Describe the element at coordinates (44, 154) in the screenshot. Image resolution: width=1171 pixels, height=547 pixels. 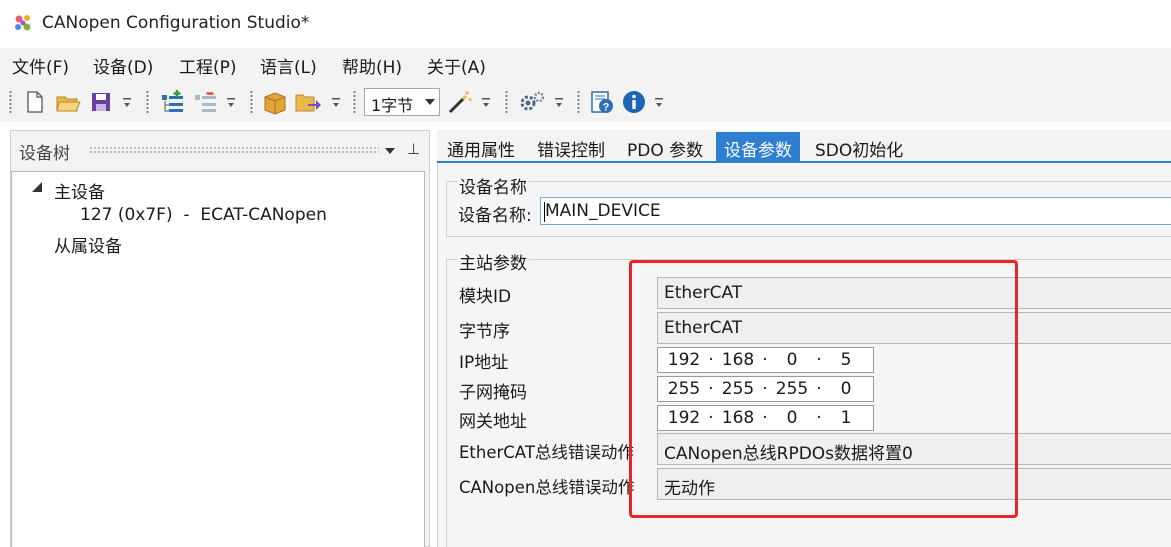
I see `device-tree-title: 设备树` at that location.